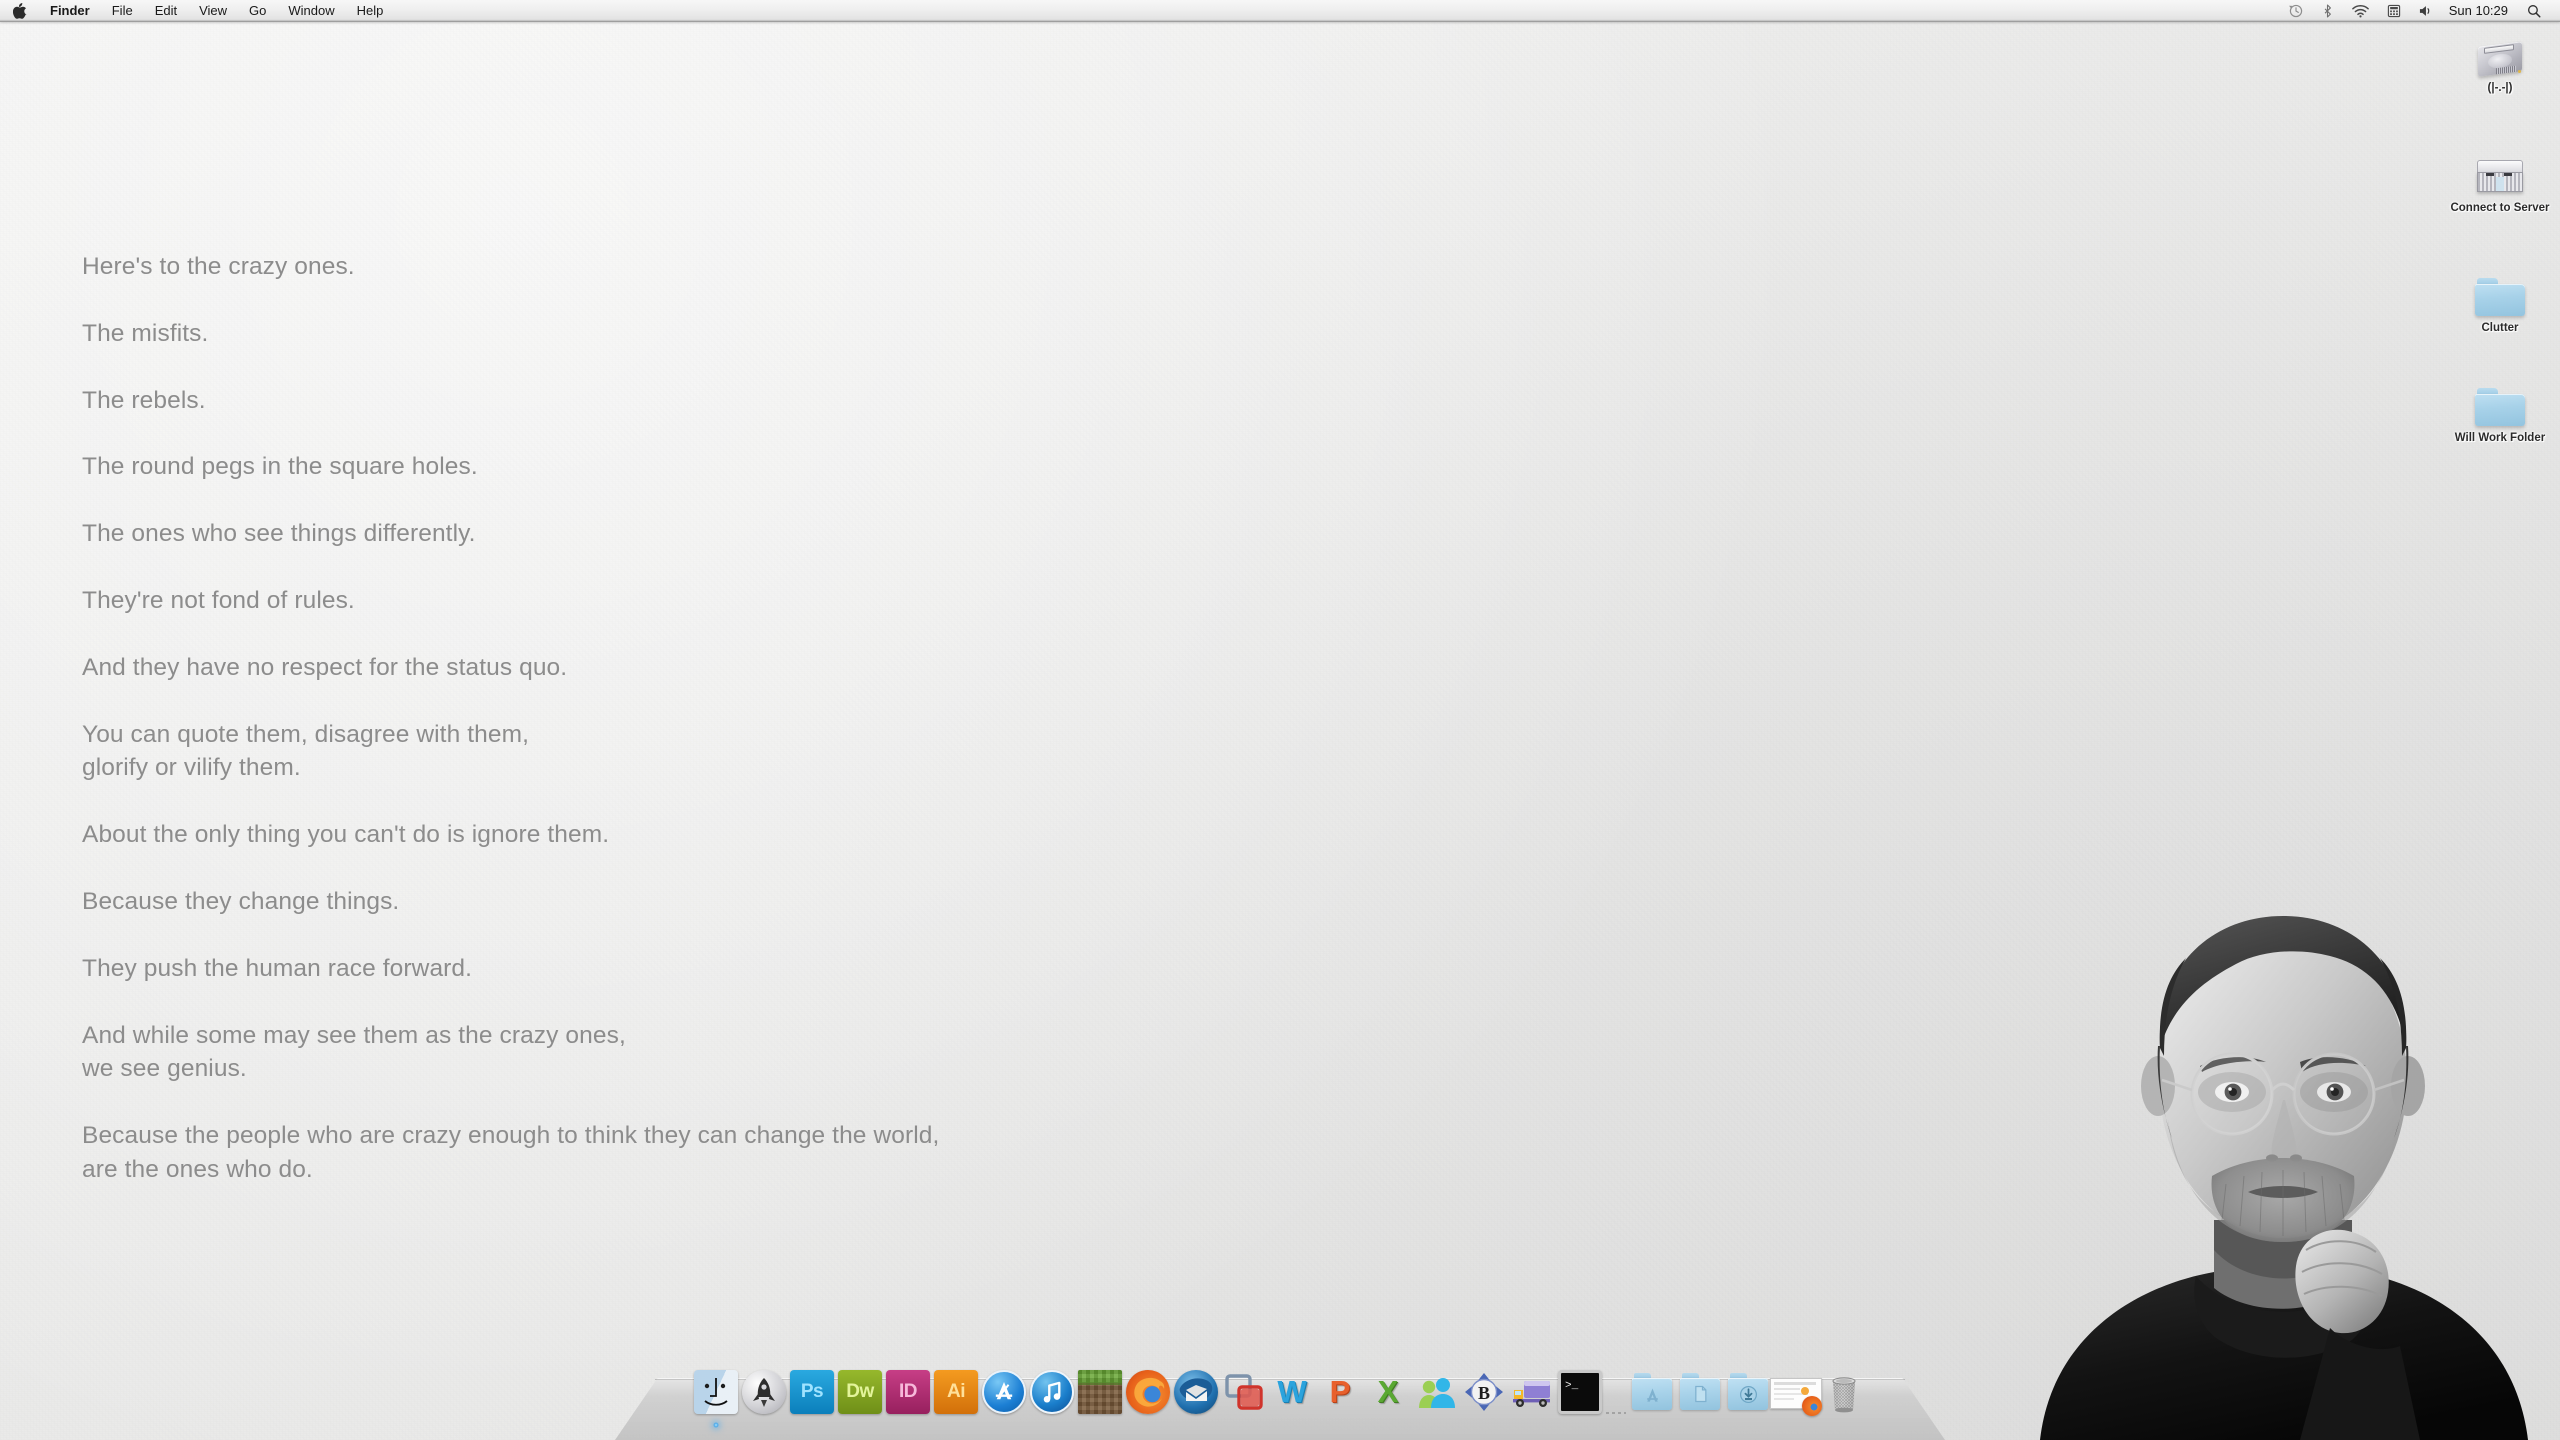 Image resolution: width=2560 pixels, height=1440 pixels. I want to click on dock-item-vmware-fusion, so click(1244, 1393).